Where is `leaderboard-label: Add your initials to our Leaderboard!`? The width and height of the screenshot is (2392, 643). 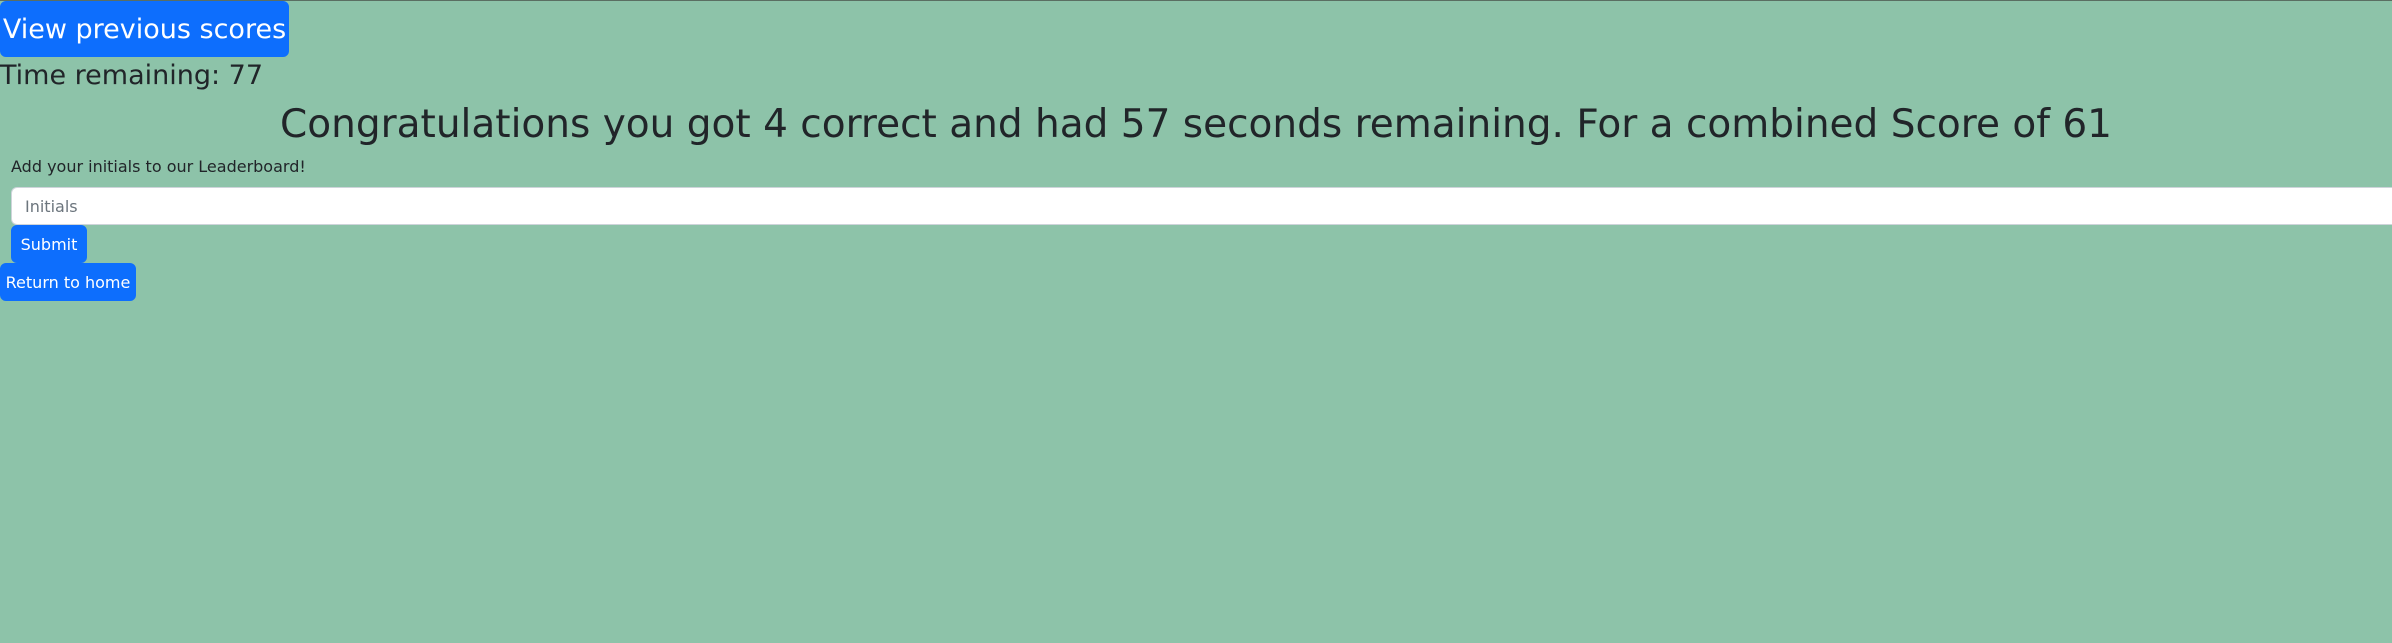
leaderboard-label: Add your initials to our Leaderboard! is located at coordinates (158, 166).